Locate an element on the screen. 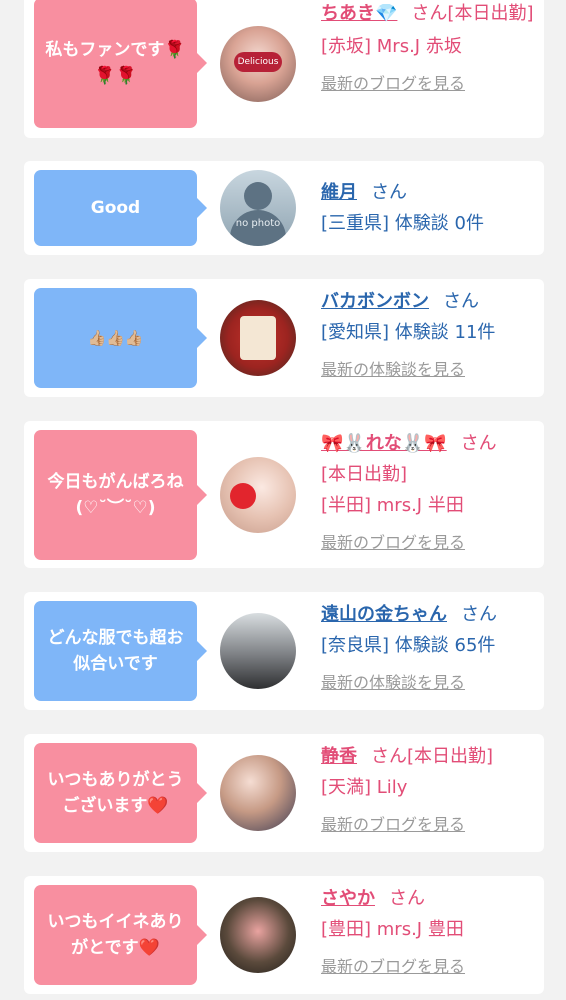 The image size is (566, 1000). user-info: さやか さん [豊田] mrs.J 豊田 最新のブログを見る is located at coordinates (427, 932).